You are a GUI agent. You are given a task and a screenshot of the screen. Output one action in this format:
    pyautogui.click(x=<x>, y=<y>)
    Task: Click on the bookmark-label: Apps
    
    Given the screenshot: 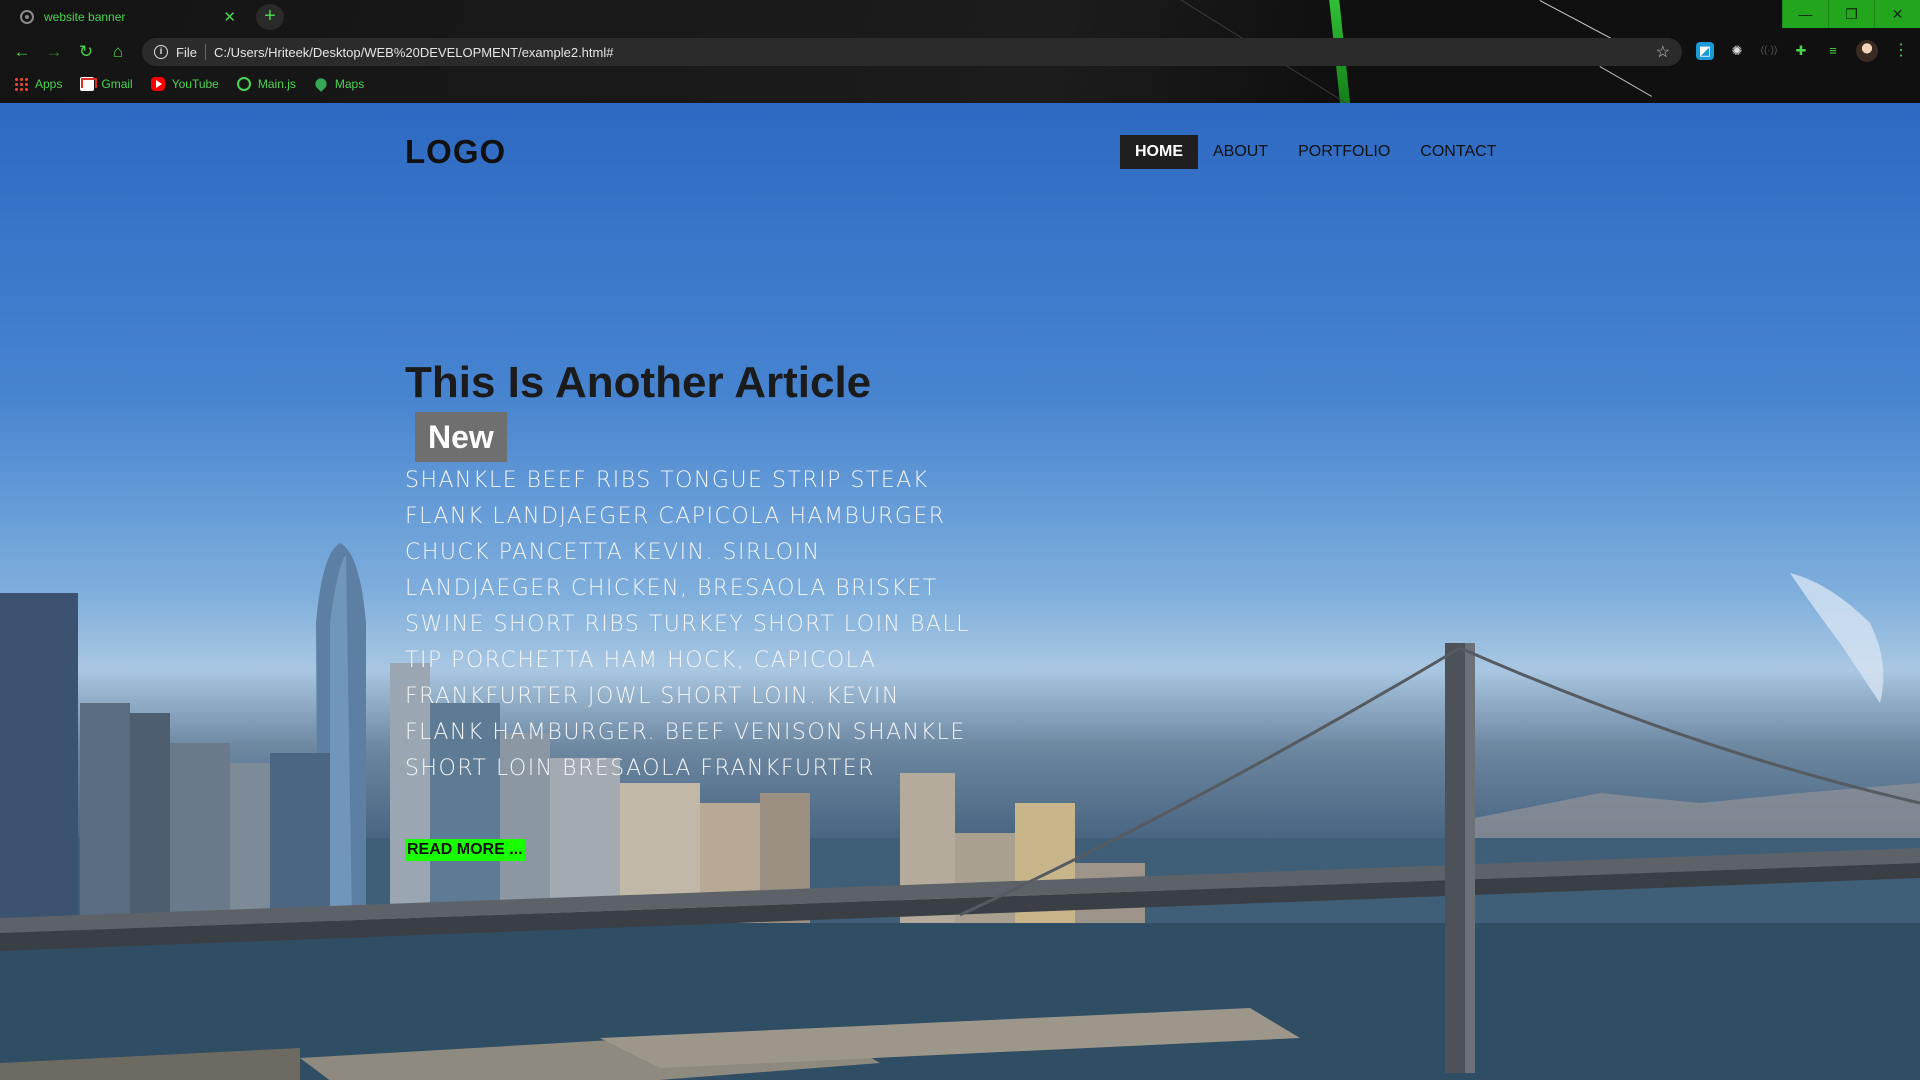 What is the action you would take?
    pyautogui.click(x=49, y=84)
    